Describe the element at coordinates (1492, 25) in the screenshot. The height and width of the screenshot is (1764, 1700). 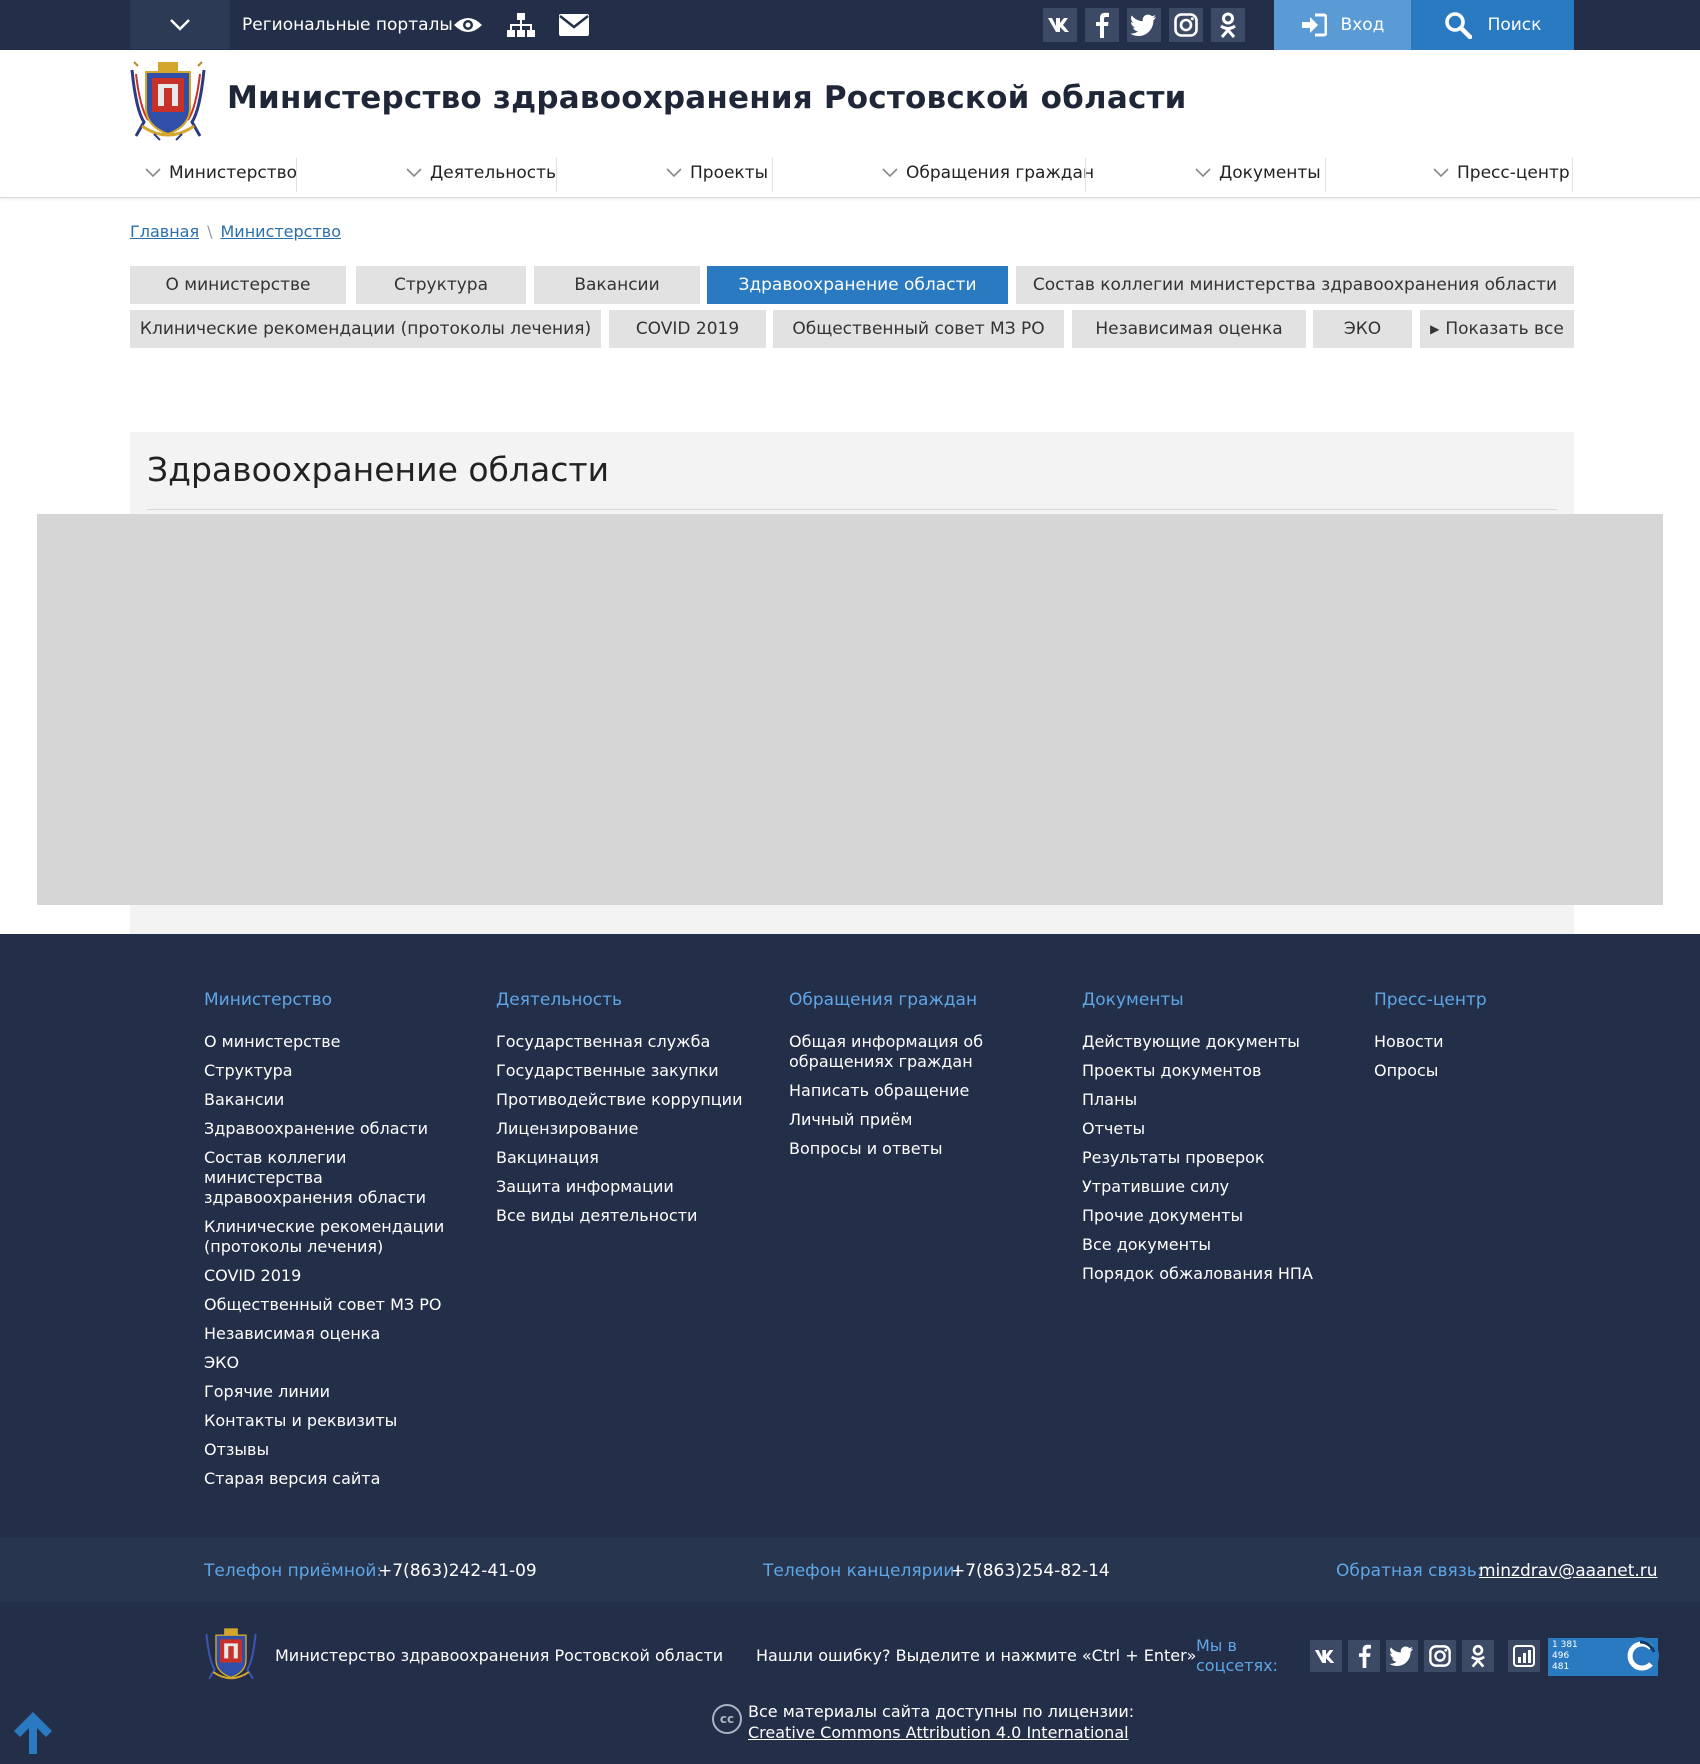
I see `search-button: Поиск` at that location.